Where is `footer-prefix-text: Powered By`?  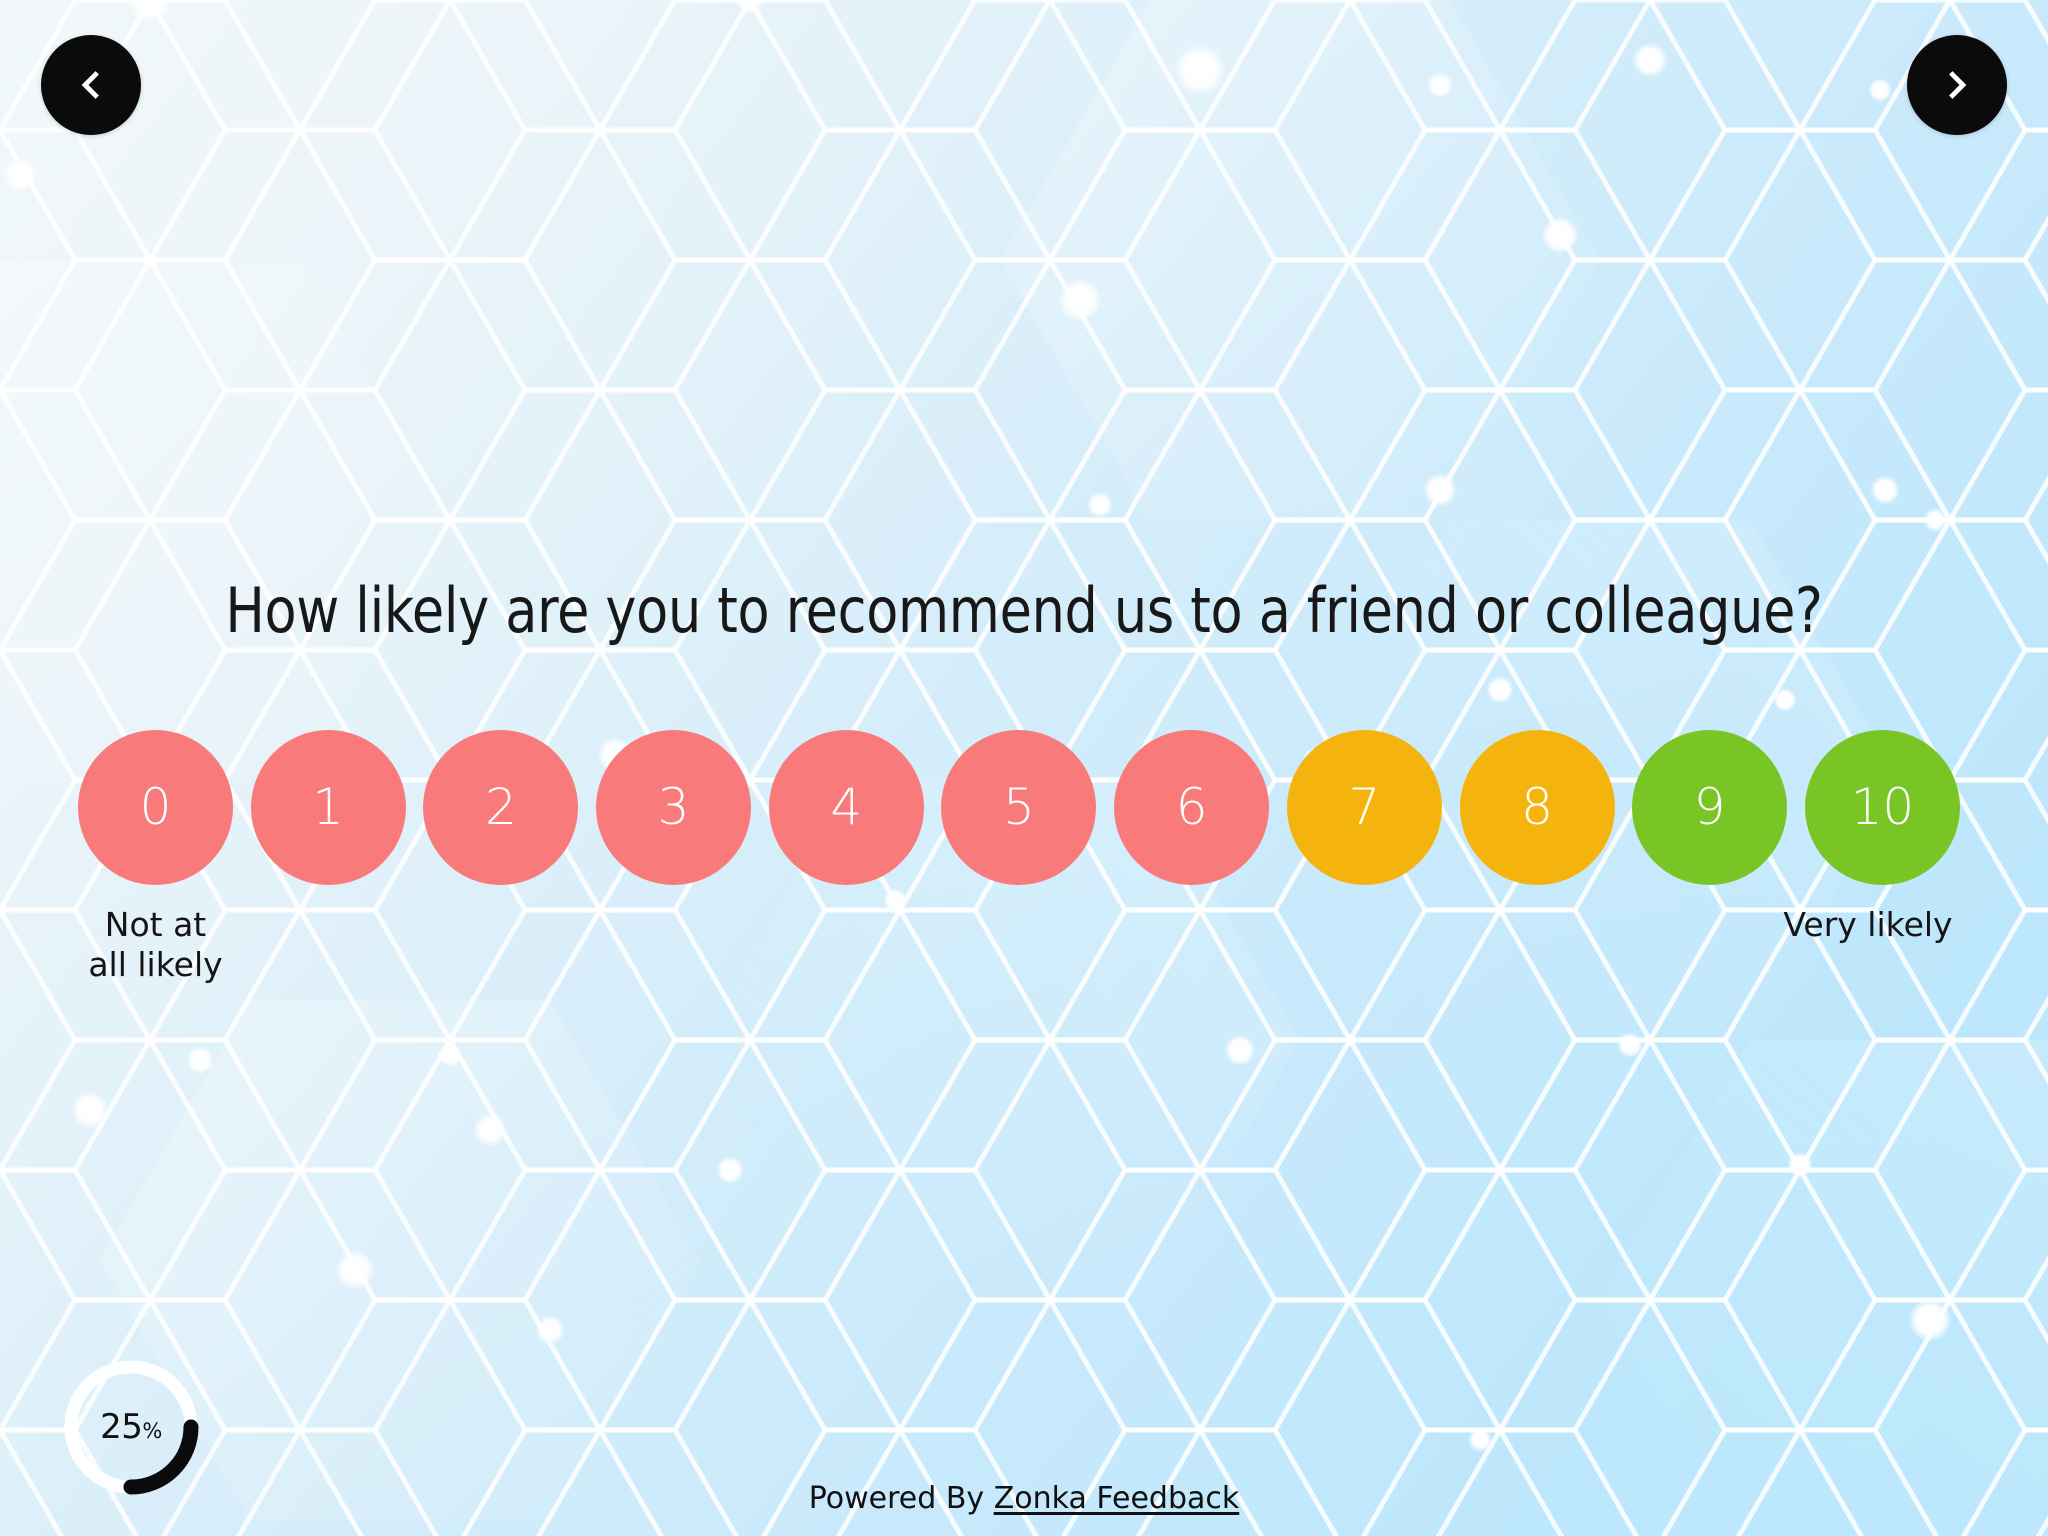 footer-prefix-text: Powered By is located at coordinates (901, 1498).